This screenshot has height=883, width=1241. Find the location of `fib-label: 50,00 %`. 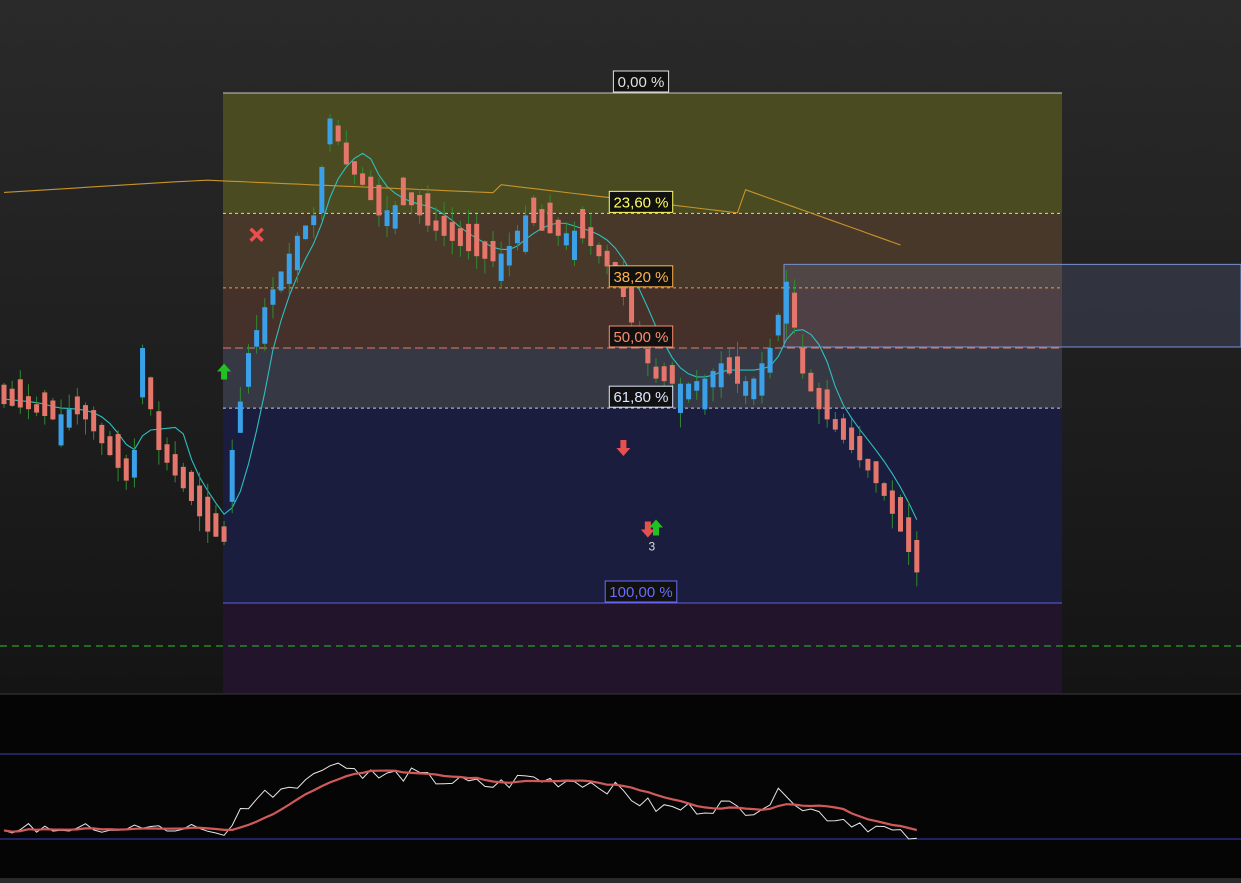

fib-label: 50,00 % is located at coordinates (640, 337).